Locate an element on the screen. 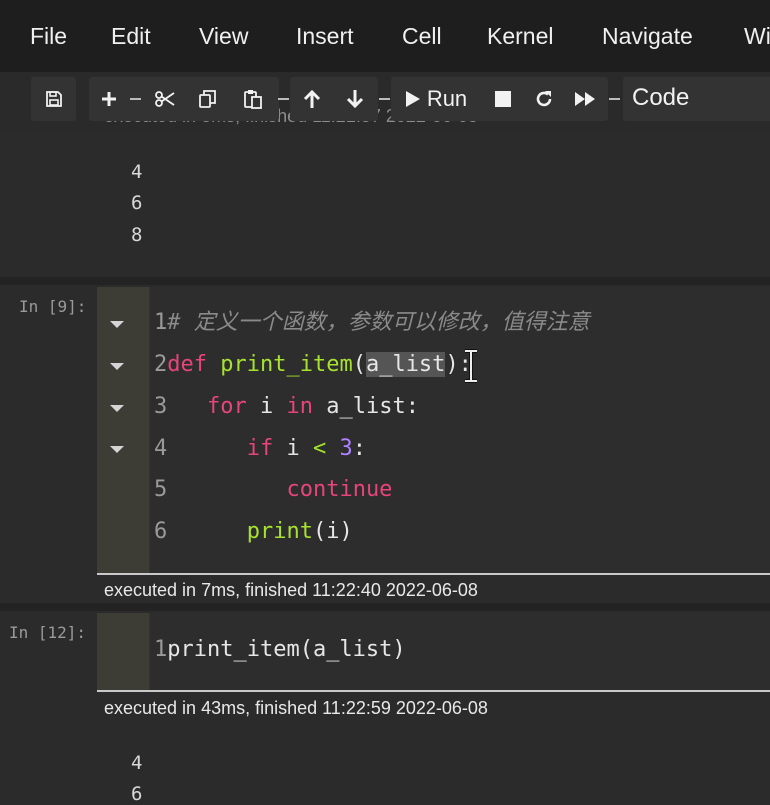 Image resolution: width=770 pixels, height=805 pixels. code-line: 1# 定义一个函数，参数可以修改，值得注意 is located at coordinates (372, 323).